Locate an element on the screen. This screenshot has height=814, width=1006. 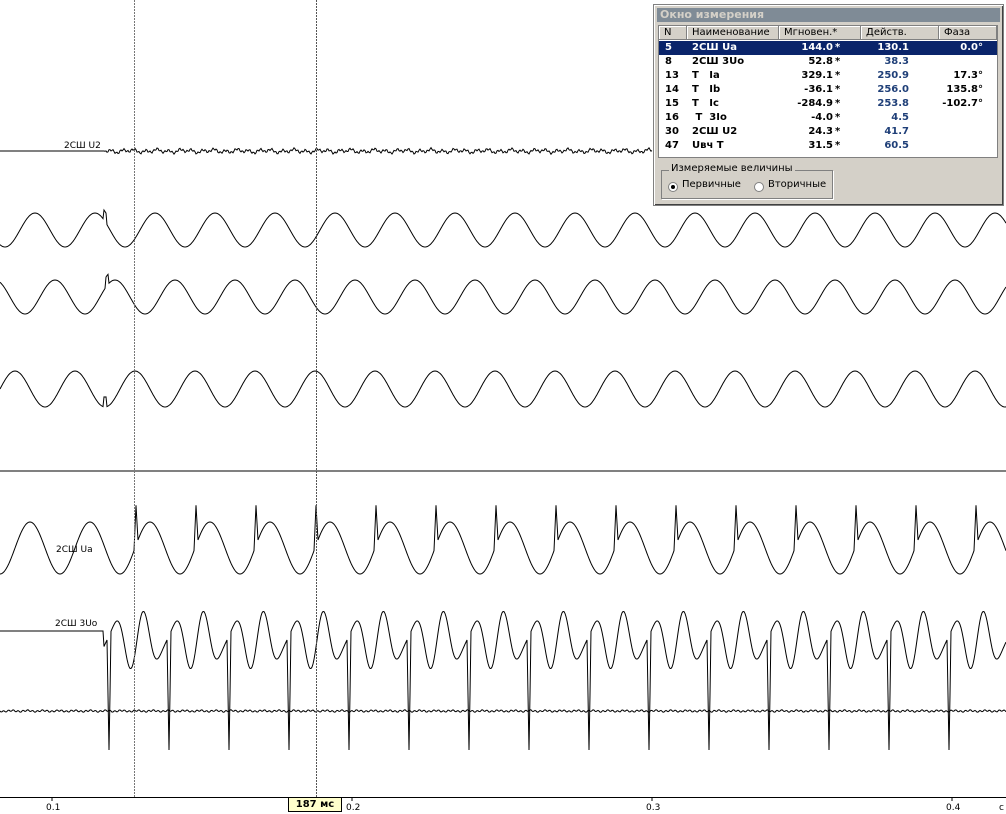
measurement-row: 8 2СШ 3Uo 52.8 * 38.3 is located at coordinates (828, 62).